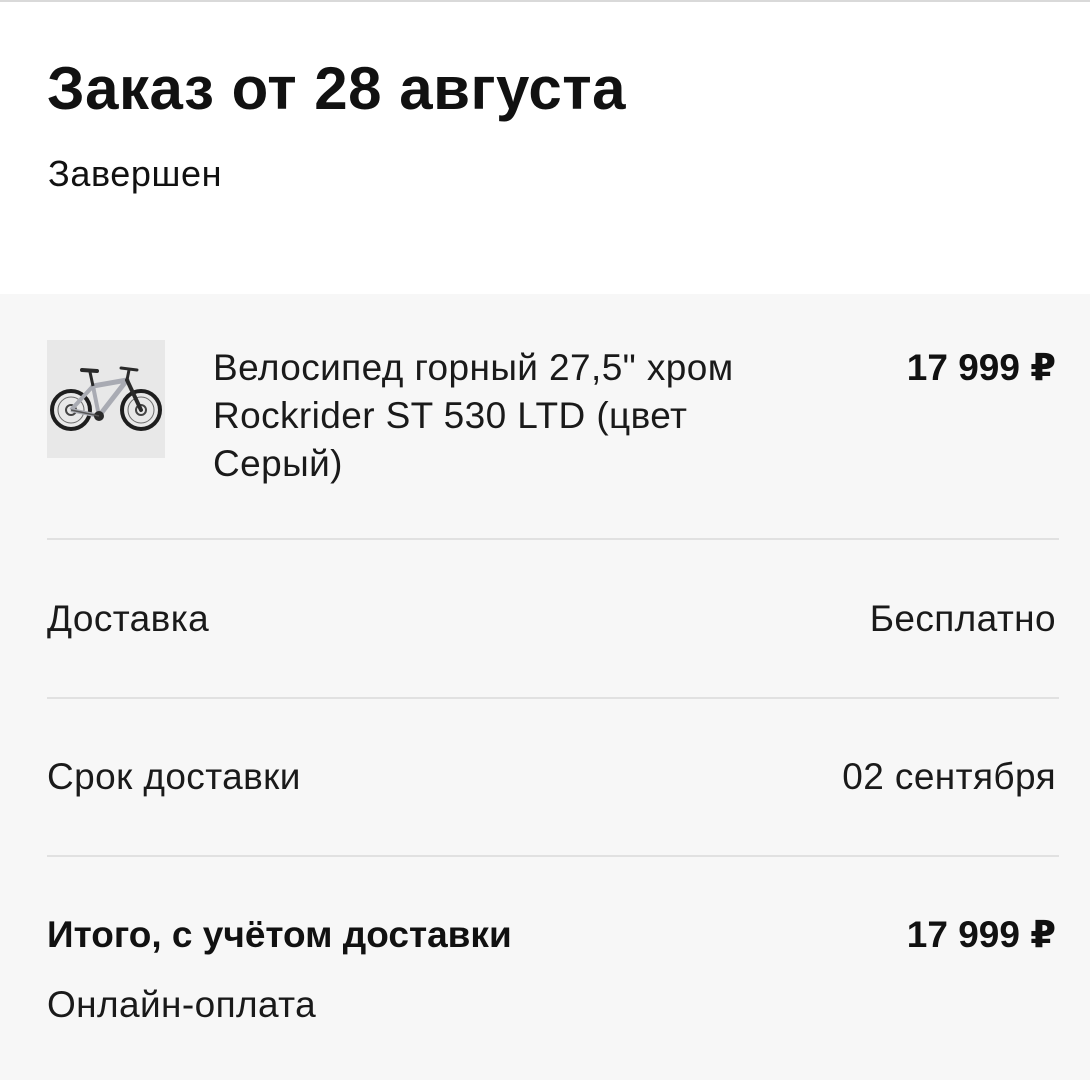 The image size is (1090, 1080). Describe the element at coordinates (135, 173) in the screenshot. I see `order-status: Завершен` at that location.